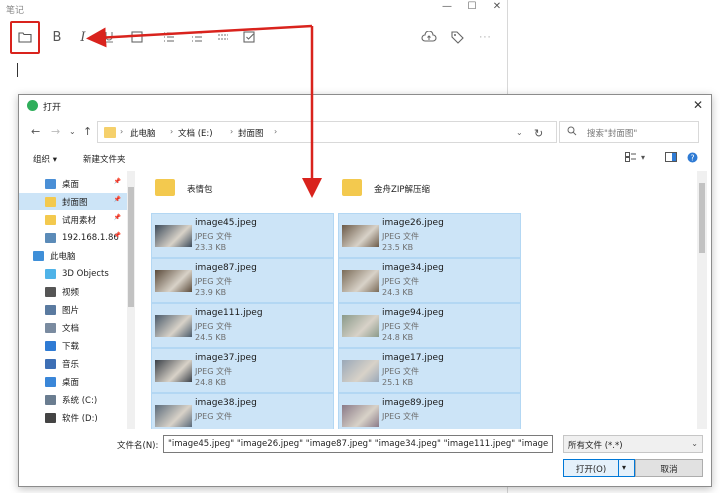 Image resolution: width=720 pixels, height=493 pixels. What do you see at coordinates (74, 255) in the screenshot?
I see `sidebar-item: 此电脑` at bounding box center [74, 255].